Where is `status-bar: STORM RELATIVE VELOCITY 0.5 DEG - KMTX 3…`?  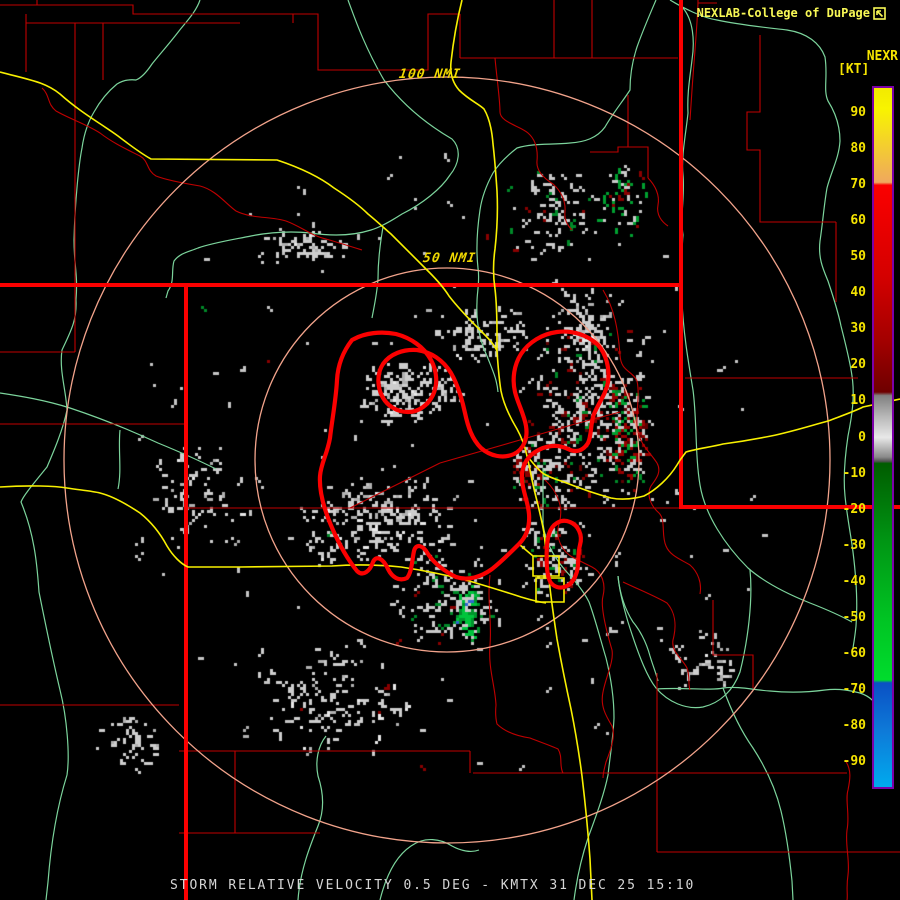
status-bar: STORM RELATIVE VELOCITY 0.5 DEG - KMTX 3… is located at coordinates (450, 888).